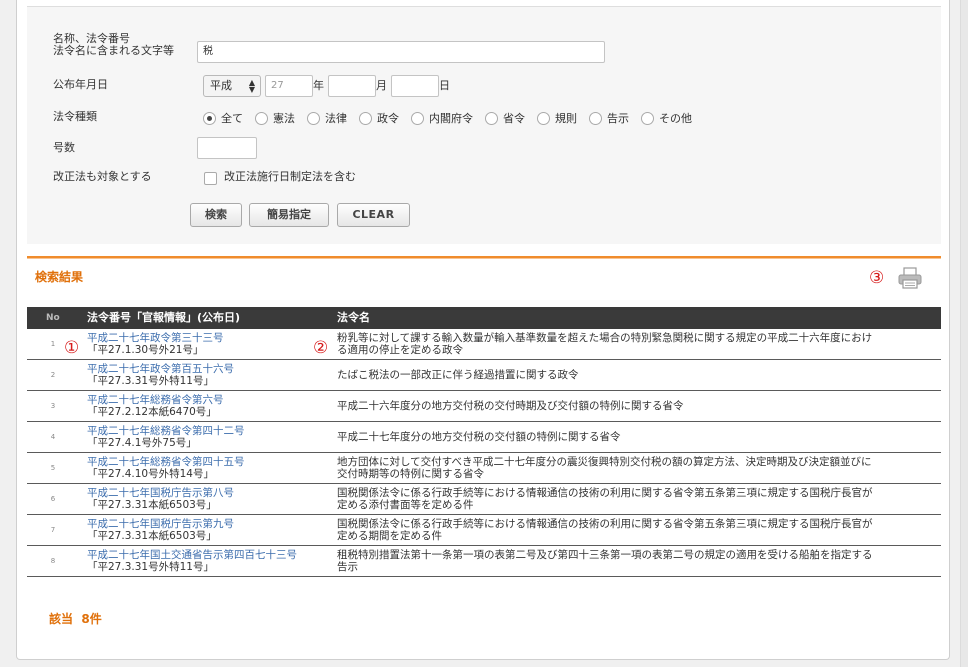 Image resolution: width=968 pixels, height=667 pixels. What do you see at coordinates (910, 278) in the screenshot?
I see `print-icon` at bounding box center [910, 278].